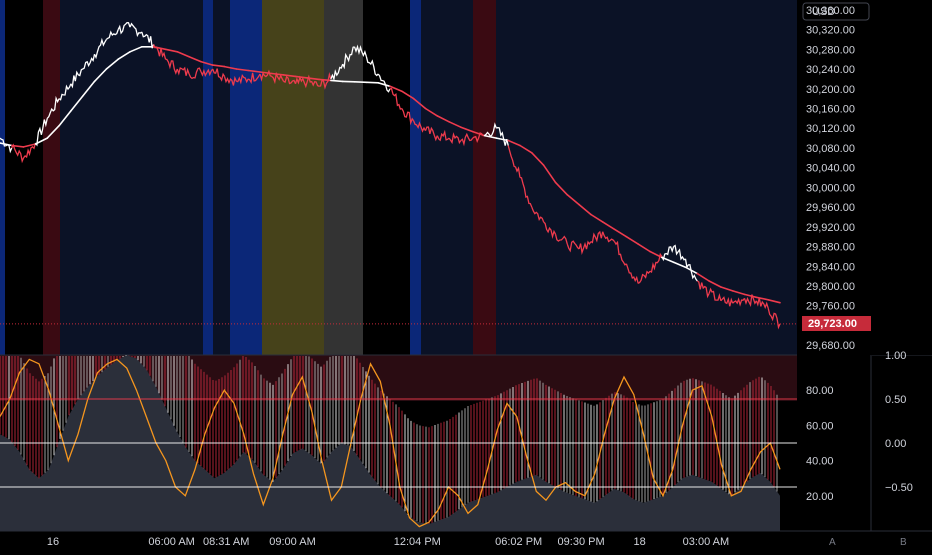 The height and width of the screenshot is (555, 932). I want to click on time-tick-label: 09:00 AM, so click(292, 542).